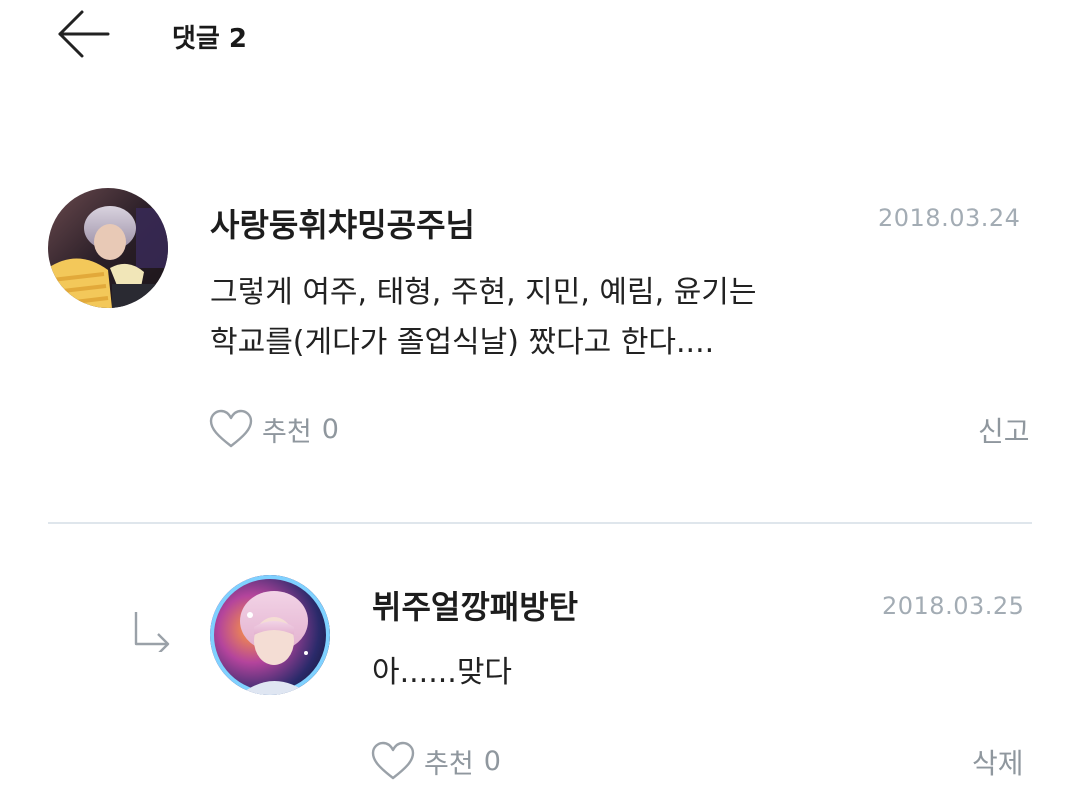  What do you see at coordinates (442, 672) in the screenshot?
I see `comment-body-line: 아......맞다` at bounding box center [442, 672].